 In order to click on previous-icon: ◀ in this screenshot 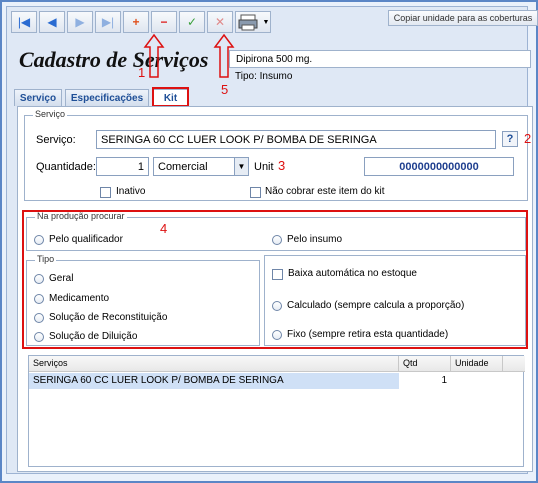, I will do `click(52, 22)`.